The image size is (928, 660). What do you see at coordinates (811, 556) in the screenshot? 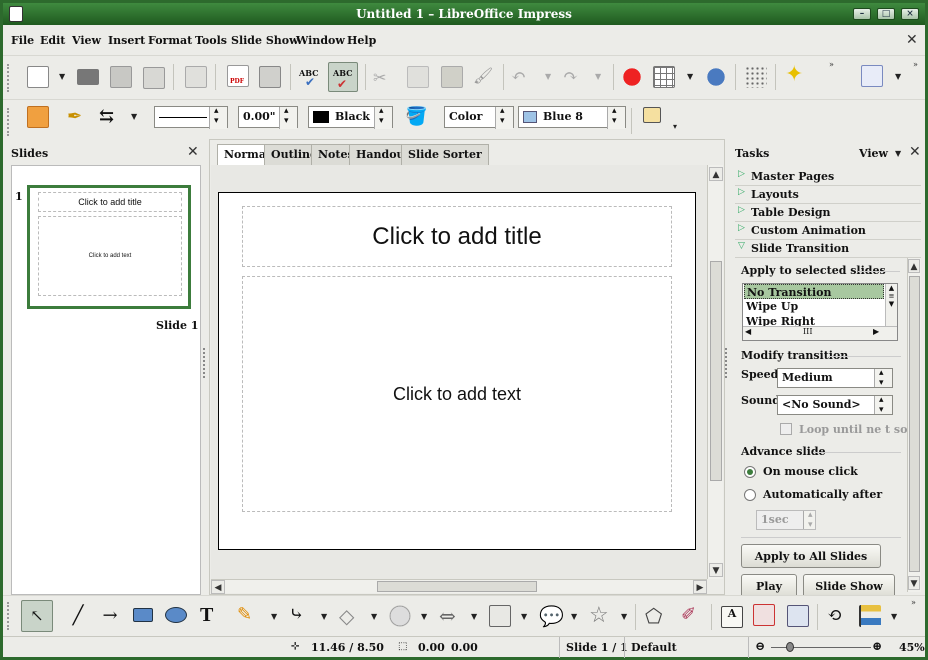
I see `apply-all-slides-button: Apply to All Slides` at bounding box center [811, 556].